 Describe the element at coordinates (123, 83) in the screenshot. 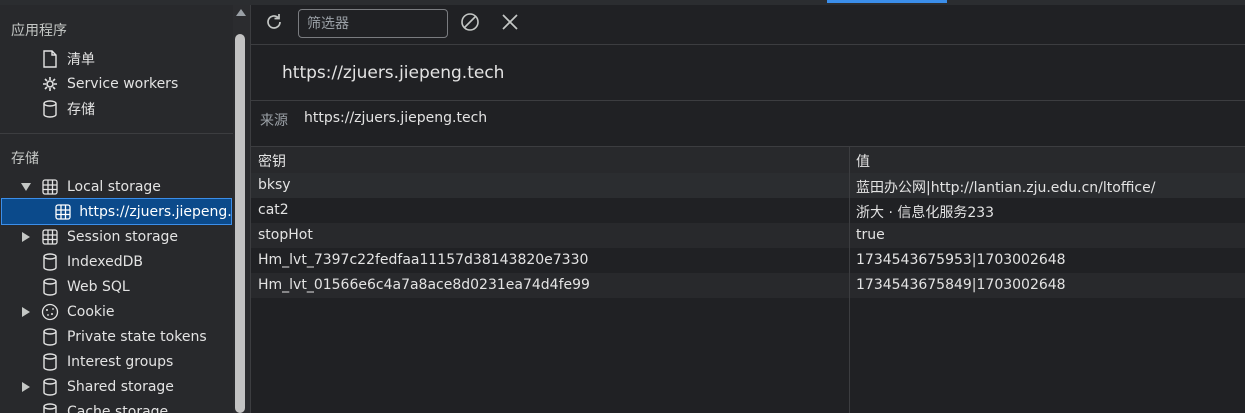

I see `sidebar-item-label: Service workers` at that location.